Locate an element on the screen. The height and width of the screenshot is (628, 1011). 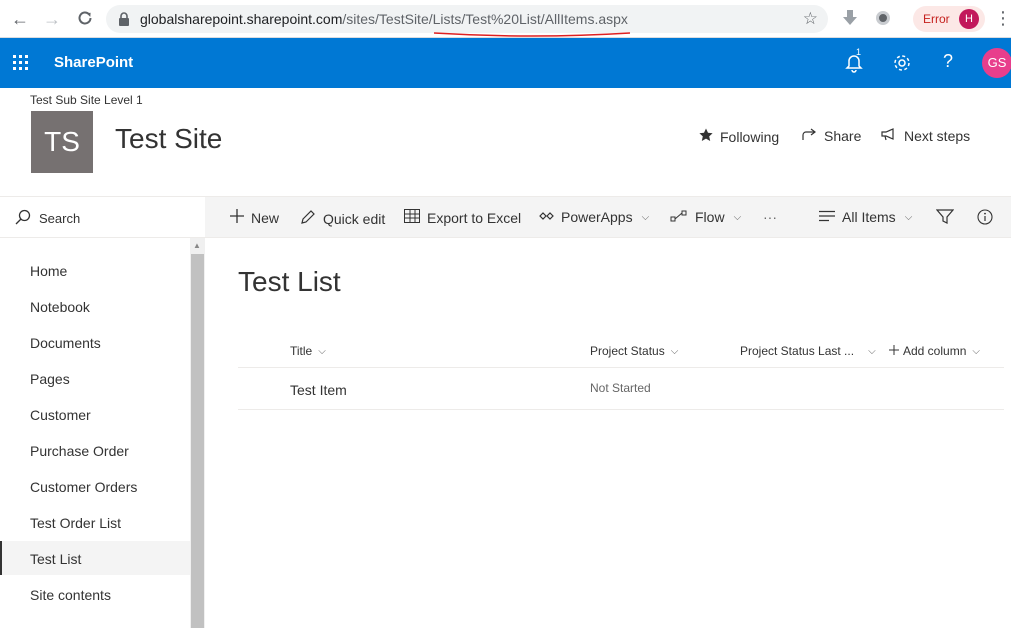
more-commands-button: ··· is located at coordinates (770, 217).